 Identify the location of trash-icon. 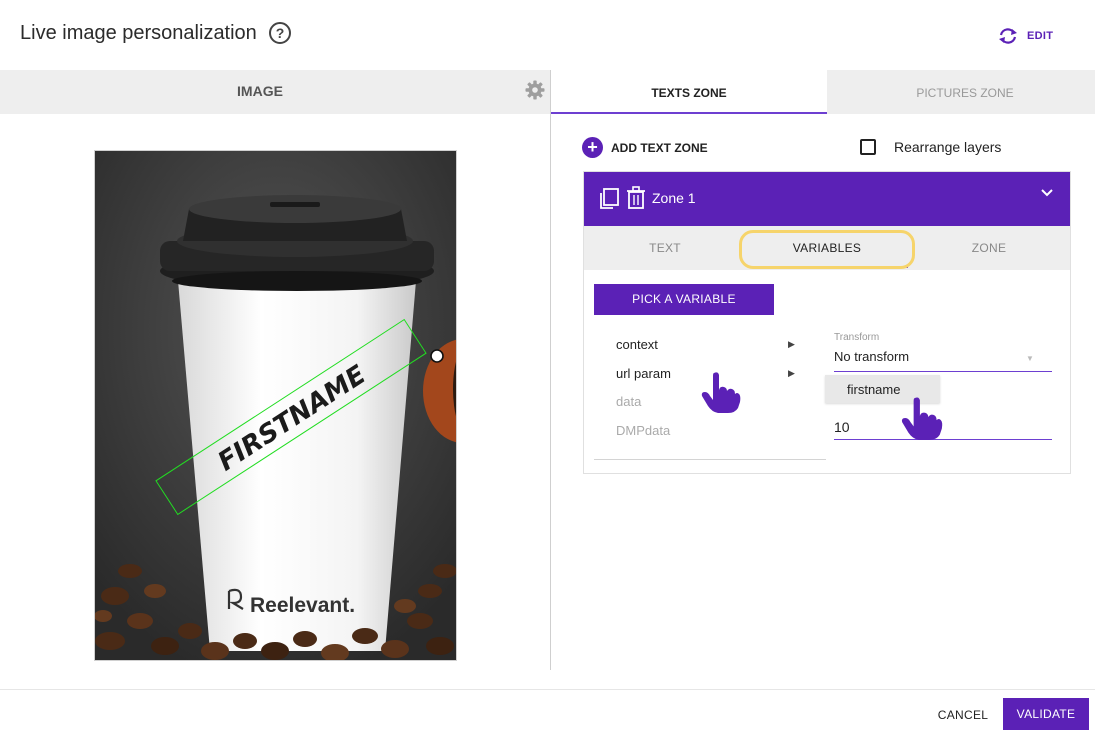
(636, 198).